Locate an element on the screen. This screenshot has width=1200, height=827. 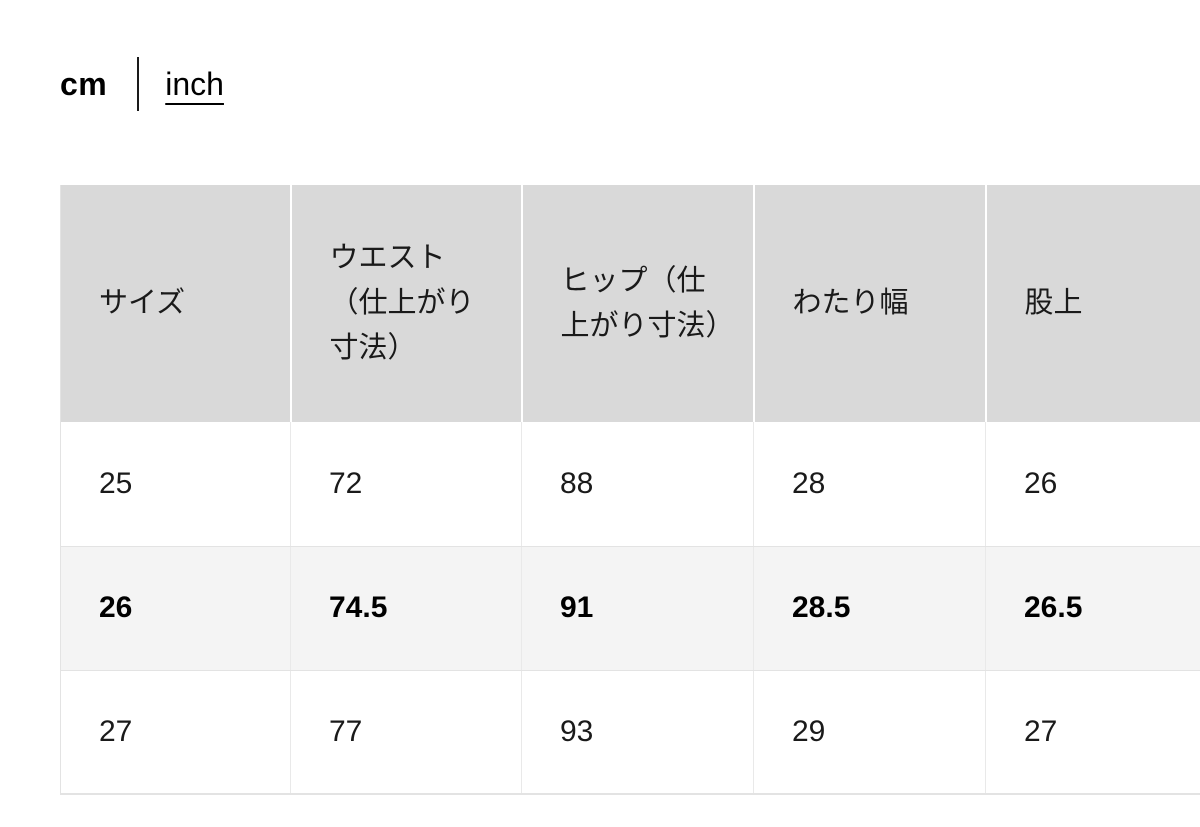
cell-rise: 26.5 is located at coordinates (1092, 608).